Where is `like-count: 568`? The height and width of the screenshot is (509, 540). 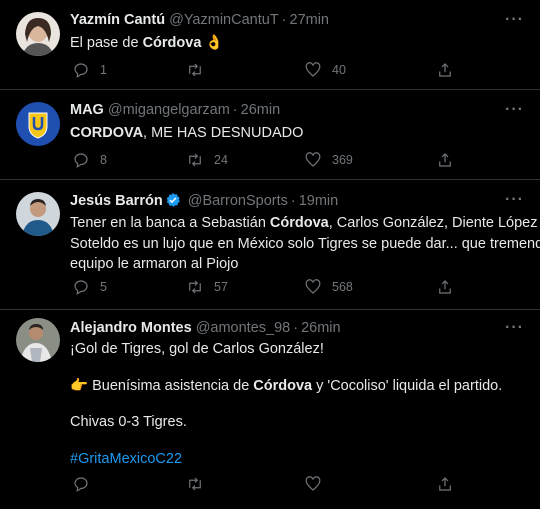 like-count: 568 is located at coordinates (342, 287).